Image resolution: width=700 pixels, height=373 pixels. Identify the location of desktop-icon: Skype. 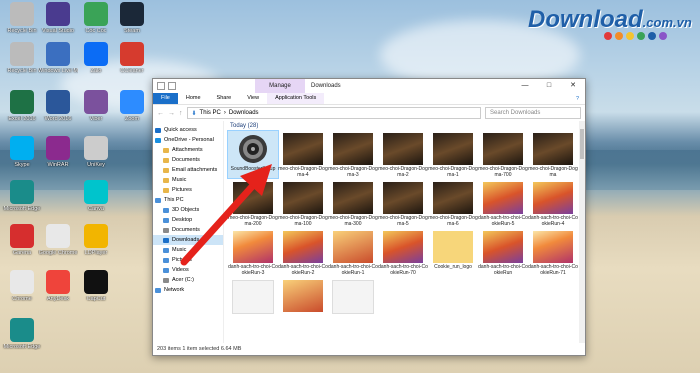
(22, 152).